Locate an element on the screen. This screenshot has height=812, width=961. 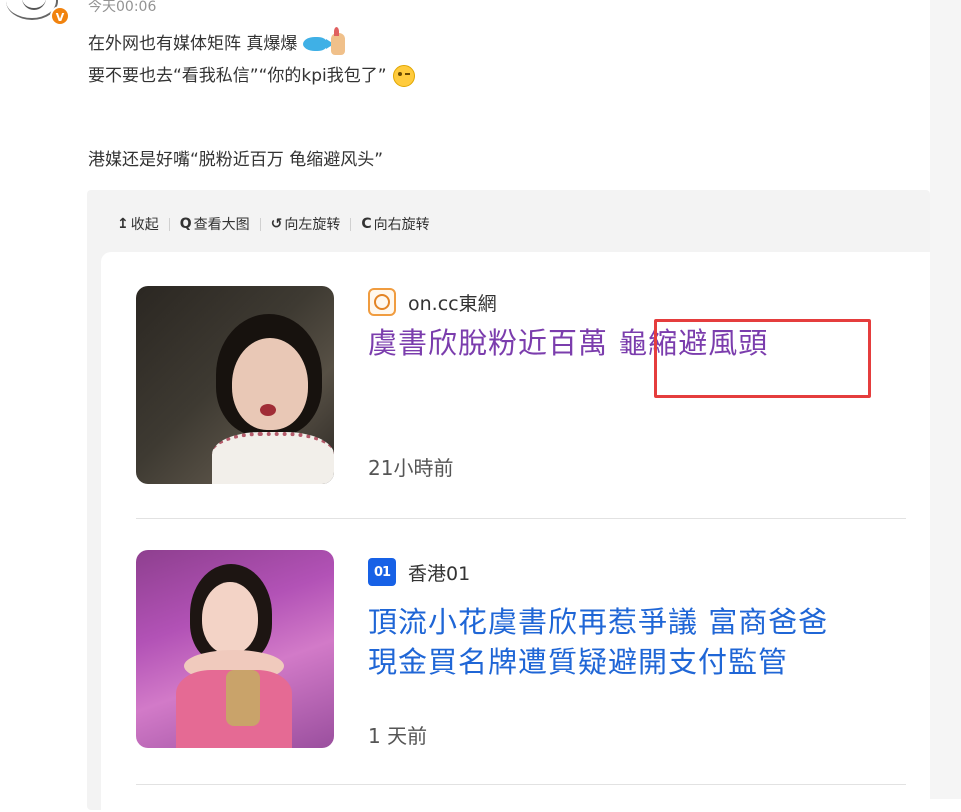
rotate-right-icon: C is located at coordinates (366, 224).